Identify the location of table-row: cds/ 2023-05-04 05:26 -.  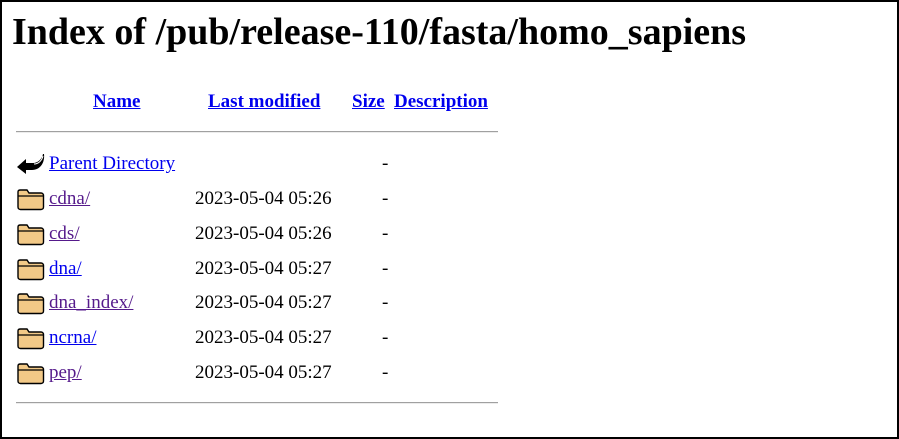
(262, 234).